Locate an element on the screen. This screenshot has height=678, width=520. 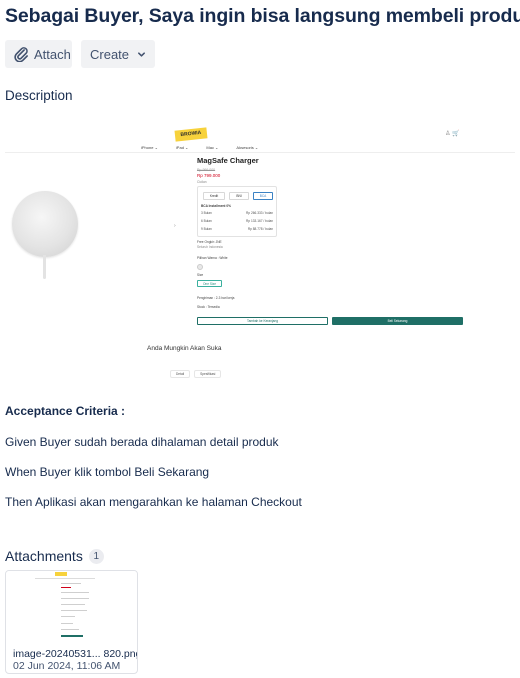
shot-tab: Spesifikasi is located at coordinates (208, 374).